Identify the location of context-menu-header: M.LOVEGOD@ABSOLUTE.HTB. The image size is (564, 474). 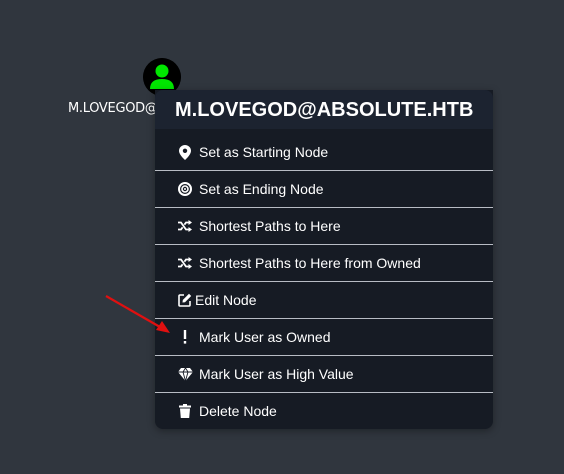
(324, 109).